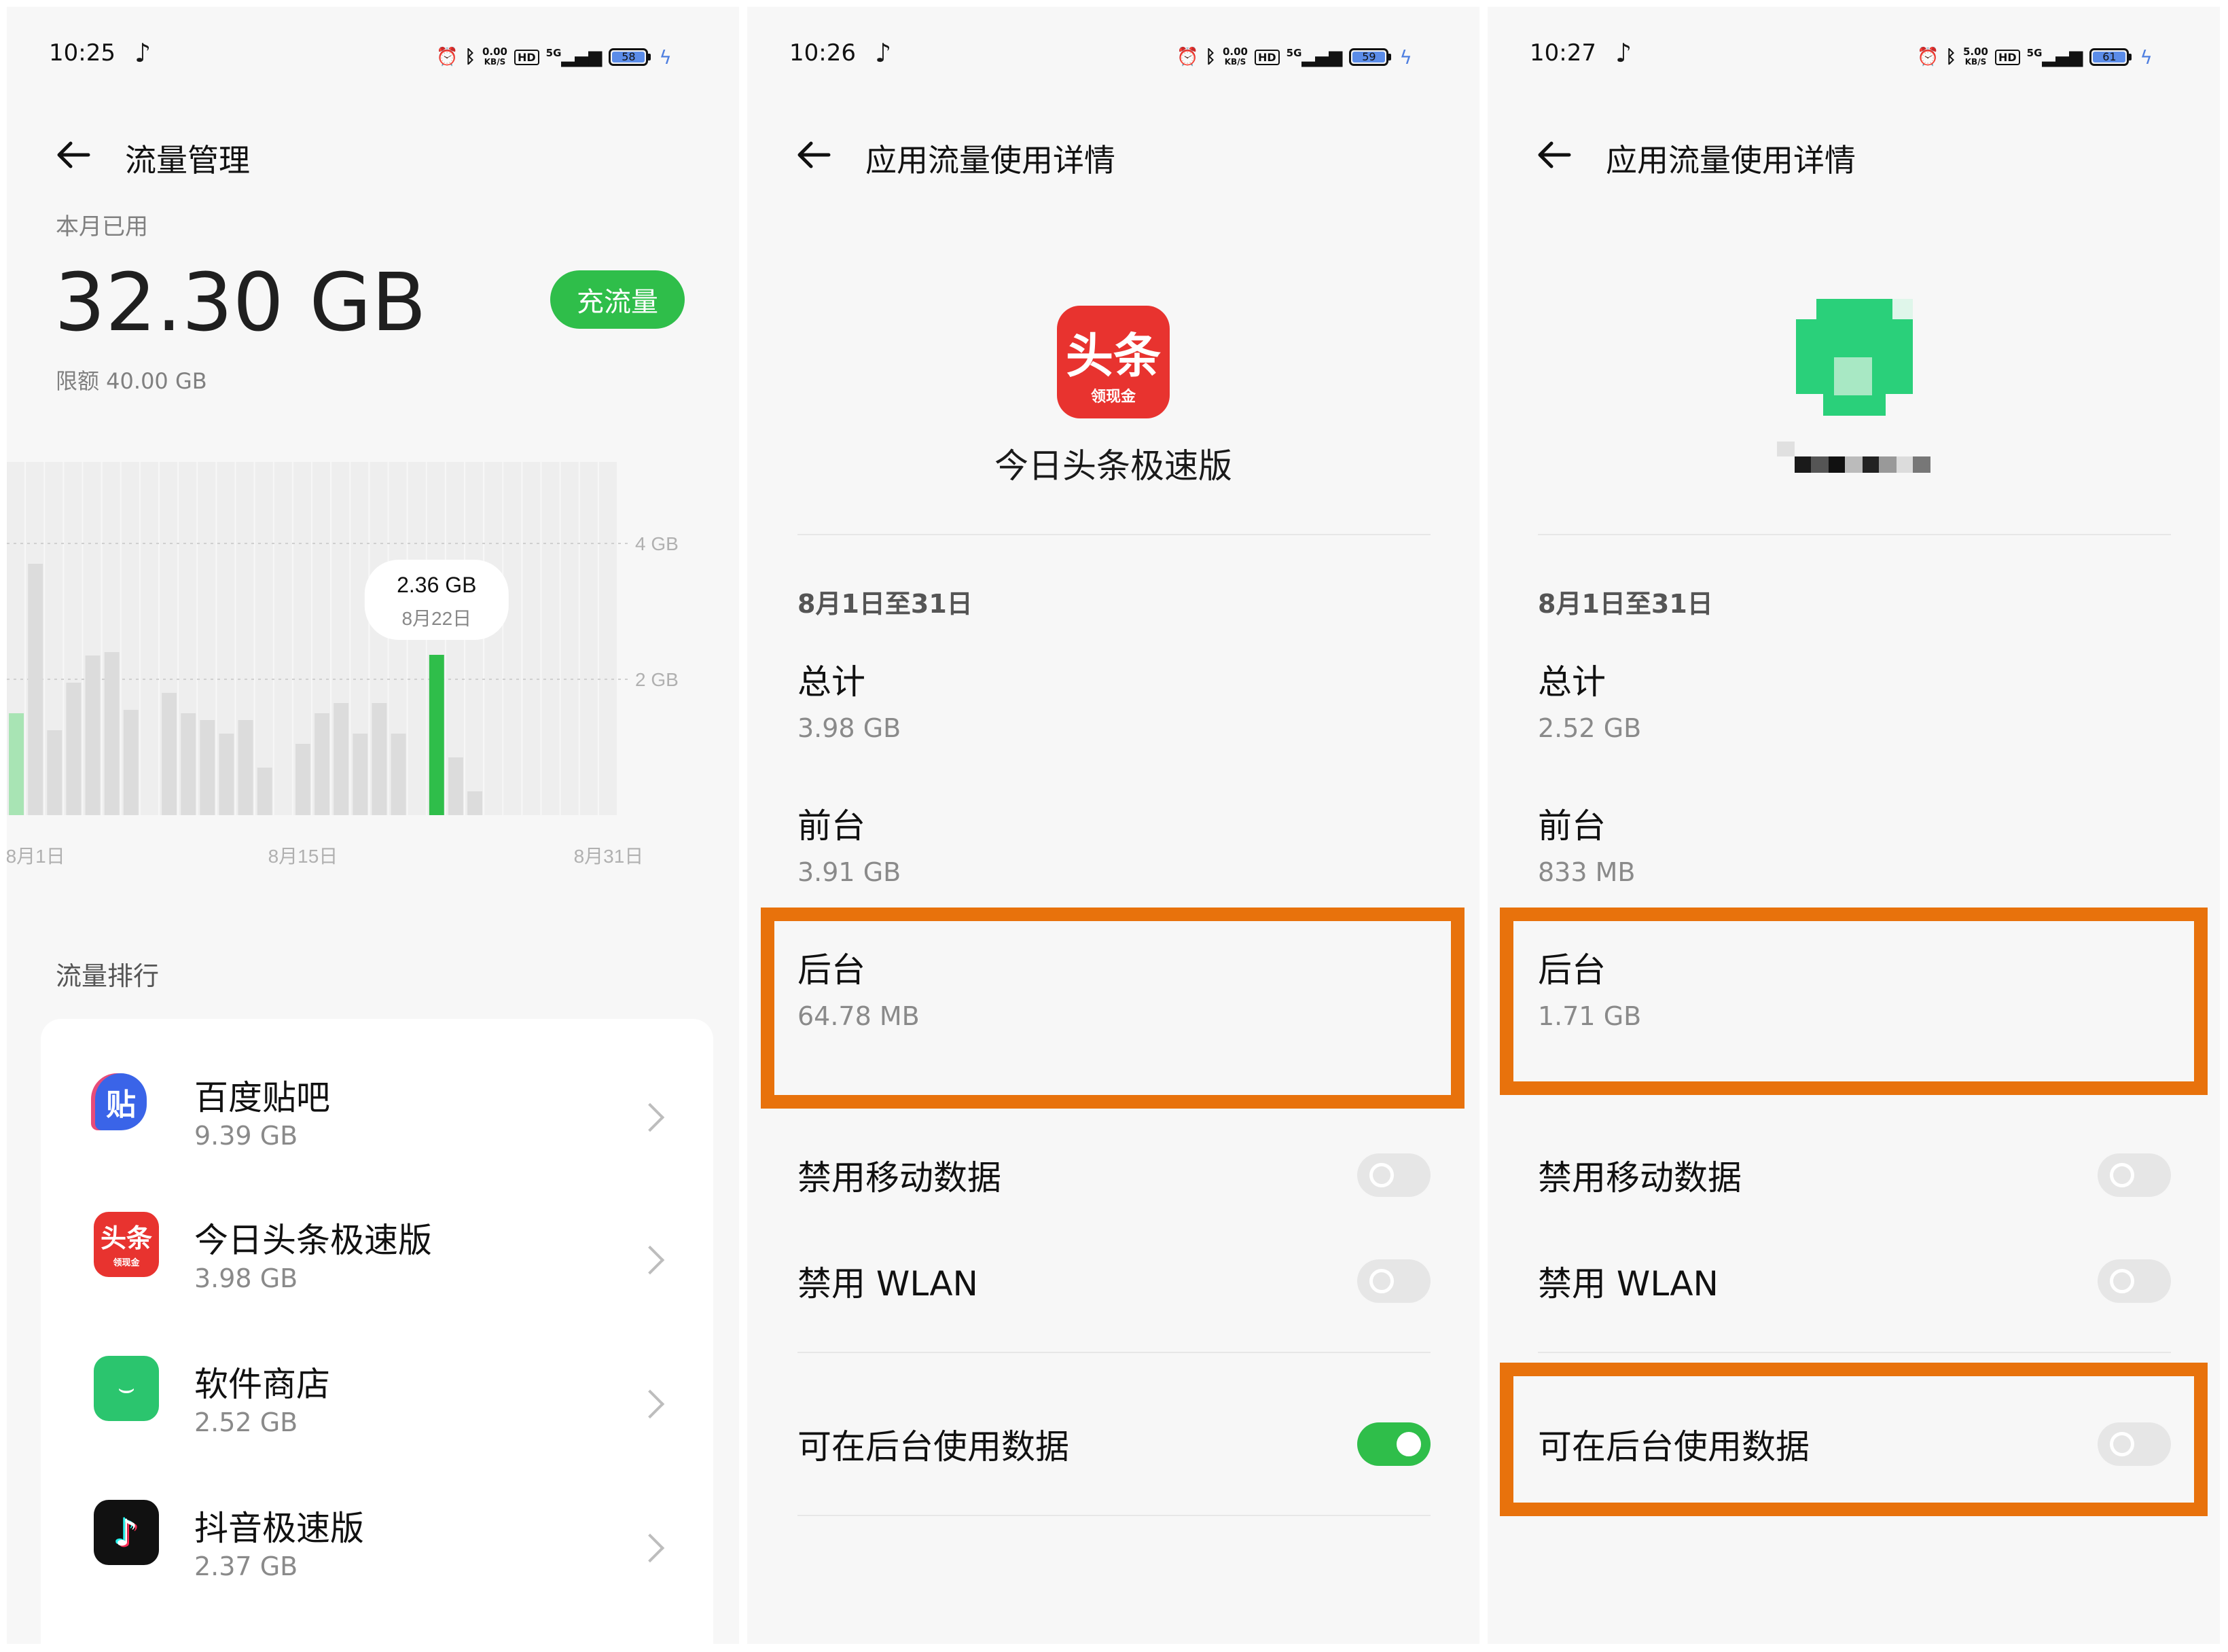  Describe the element at coordinates (657, 543) in the screenshot. I see `y-tick-label: 4 GB` at that location.